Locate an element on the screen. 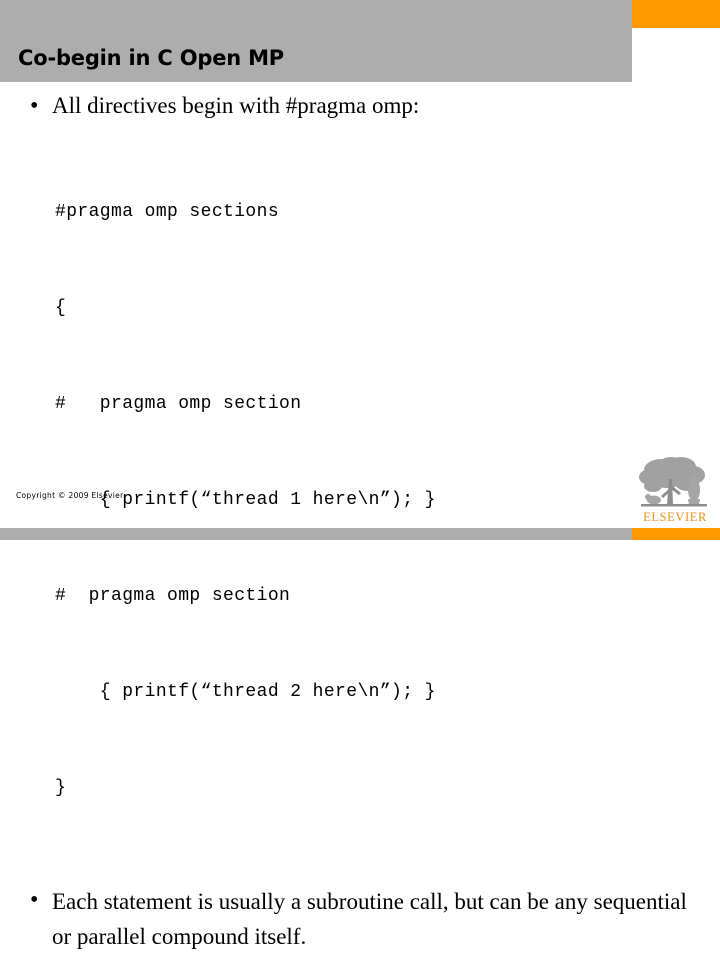  copyright-notice: Copyright © 2009 Elsevier is located at coordinates (70, 495).